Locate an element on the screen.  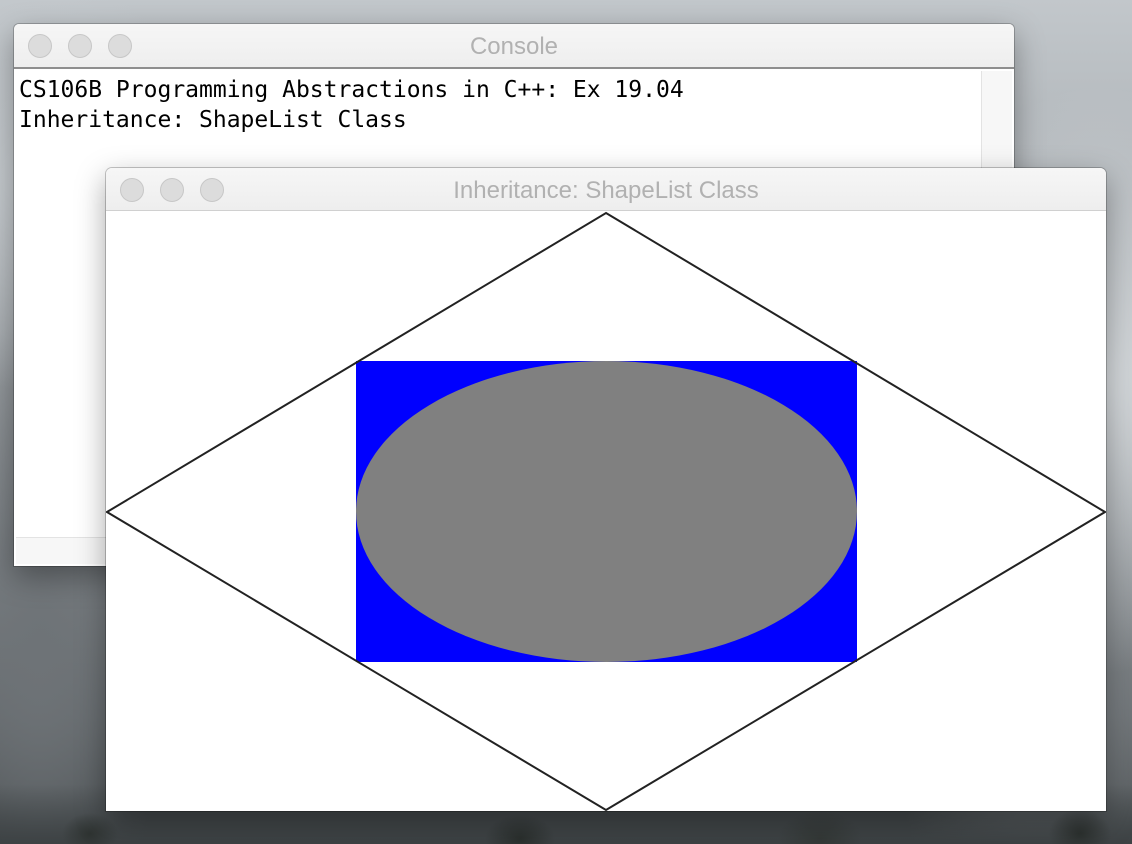
graphics-window-title: Inheritance: ShapeList Class is located at coordinates (606, 190).